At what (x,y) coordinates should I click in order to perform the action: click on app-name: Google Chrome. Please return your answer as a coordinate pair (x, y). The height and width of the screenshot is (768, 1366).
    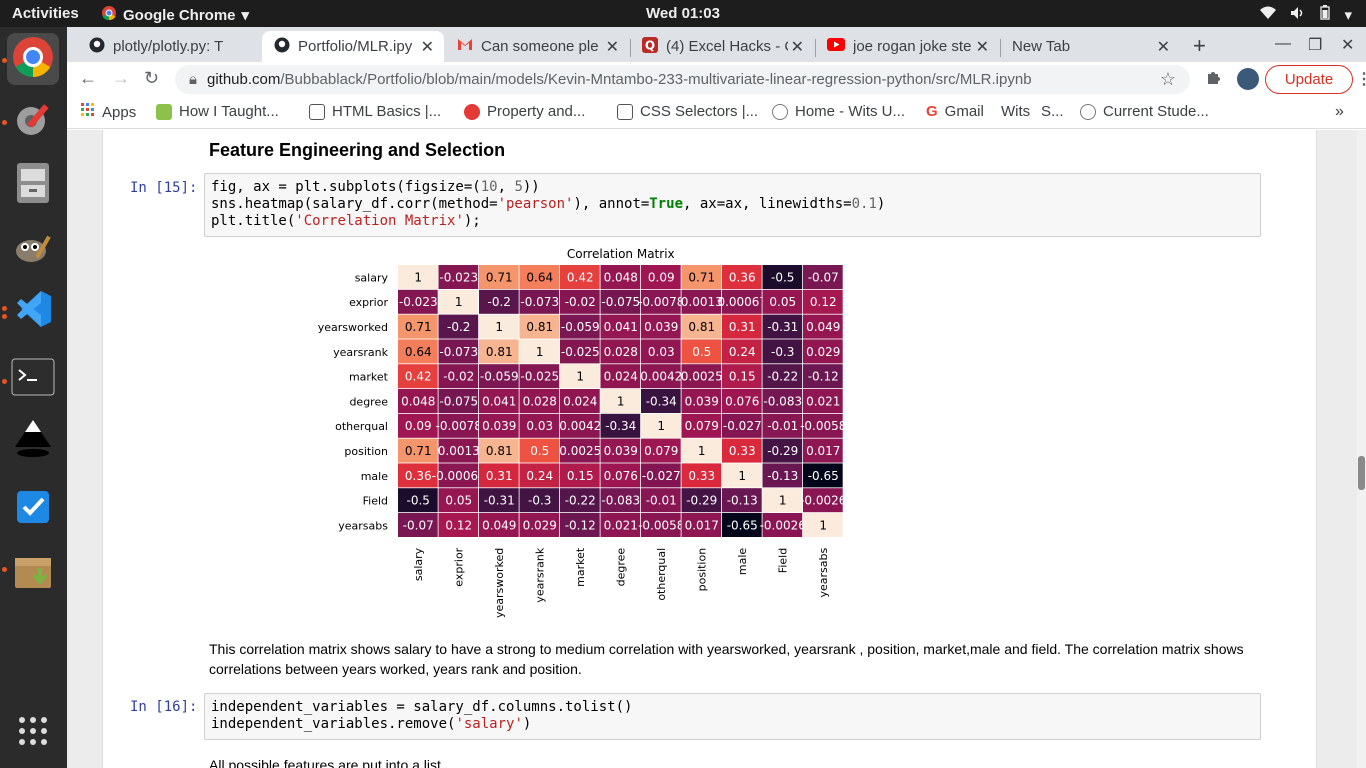
    Looking at the image, I should click on (179, 15).